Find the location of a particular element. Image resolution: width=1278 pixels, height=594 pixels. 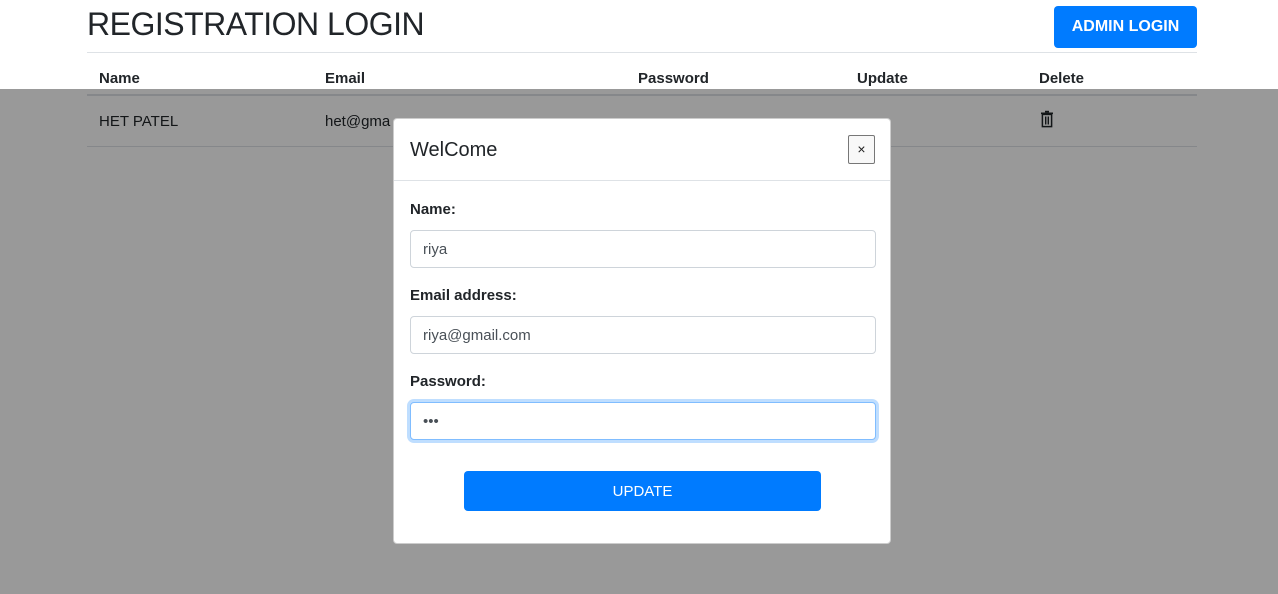

close-button: × is located at coordinates (861, 149).